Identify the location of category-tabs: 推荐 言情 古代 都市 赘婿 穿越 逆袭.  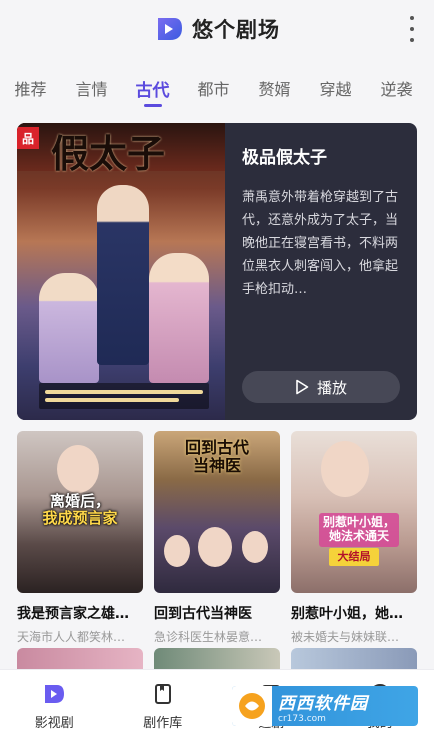
(217, 87).